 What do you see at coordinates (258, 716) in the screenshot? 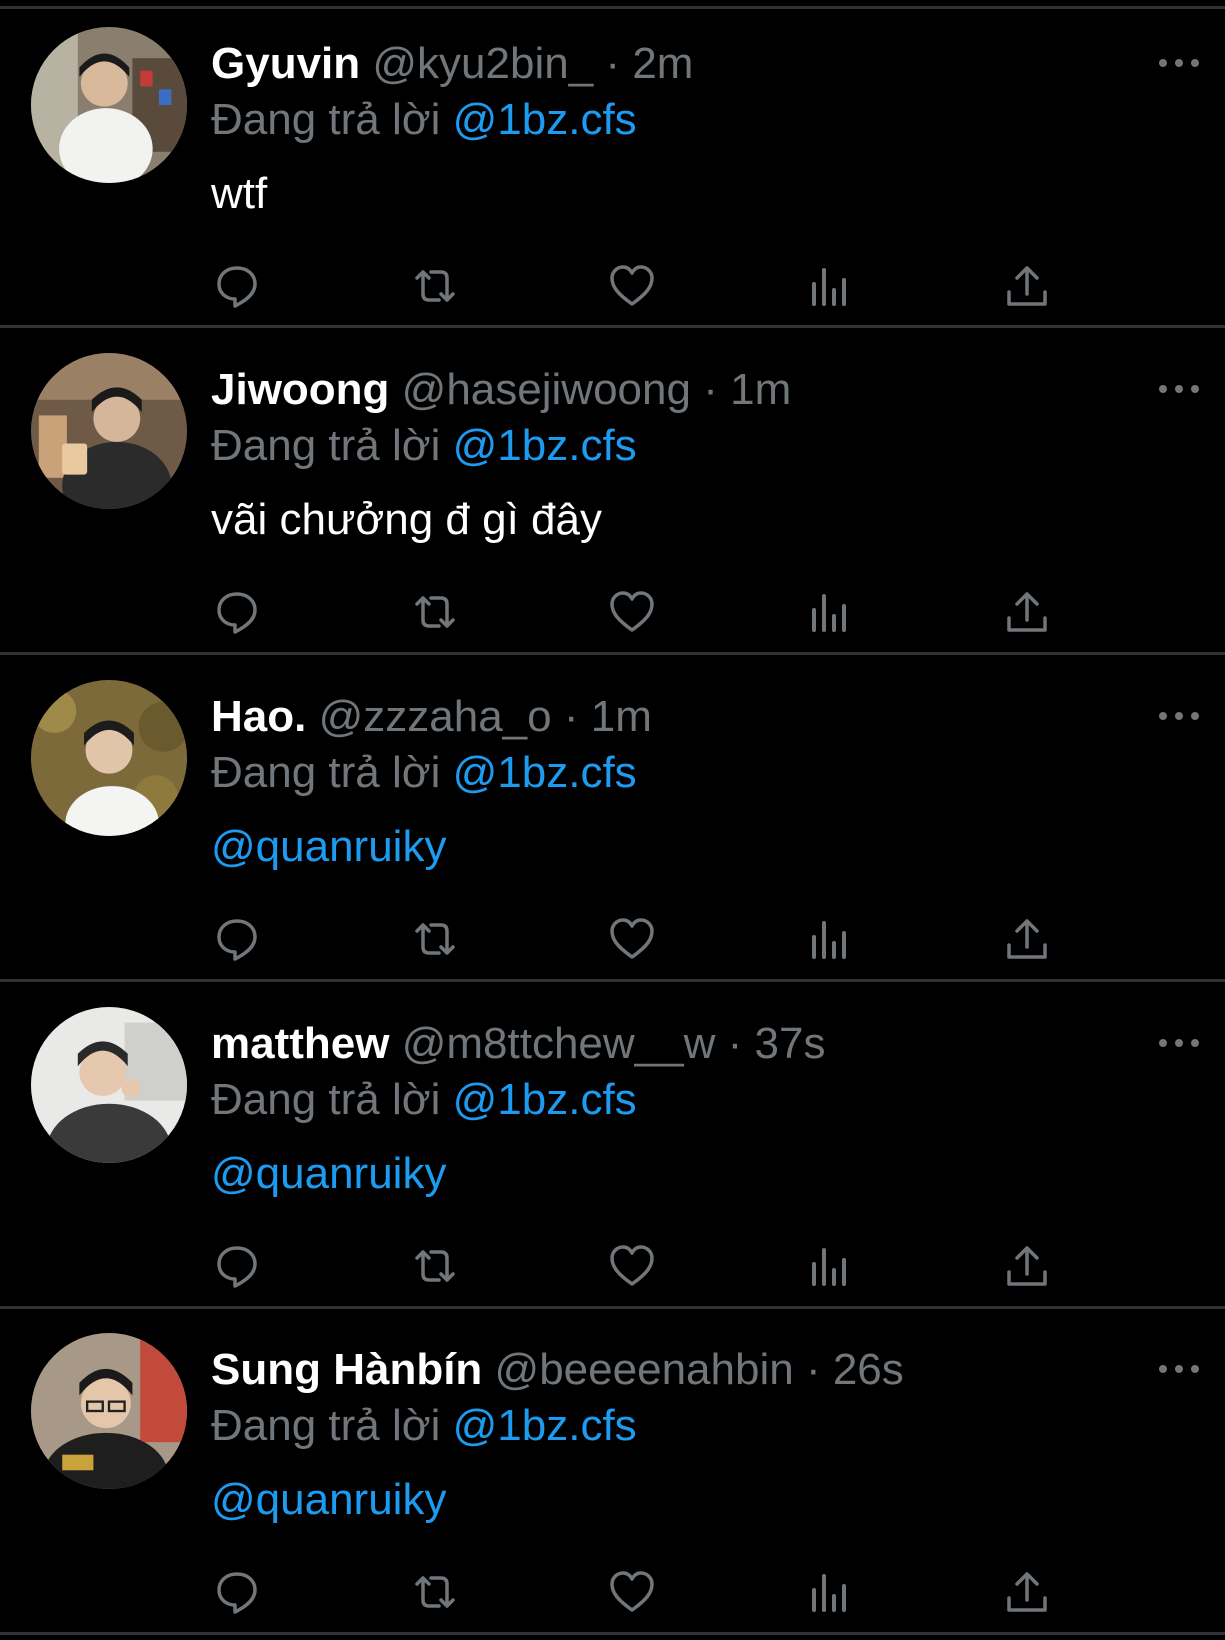
I see `display-name: Hao.` at bounding box center [258, 716].